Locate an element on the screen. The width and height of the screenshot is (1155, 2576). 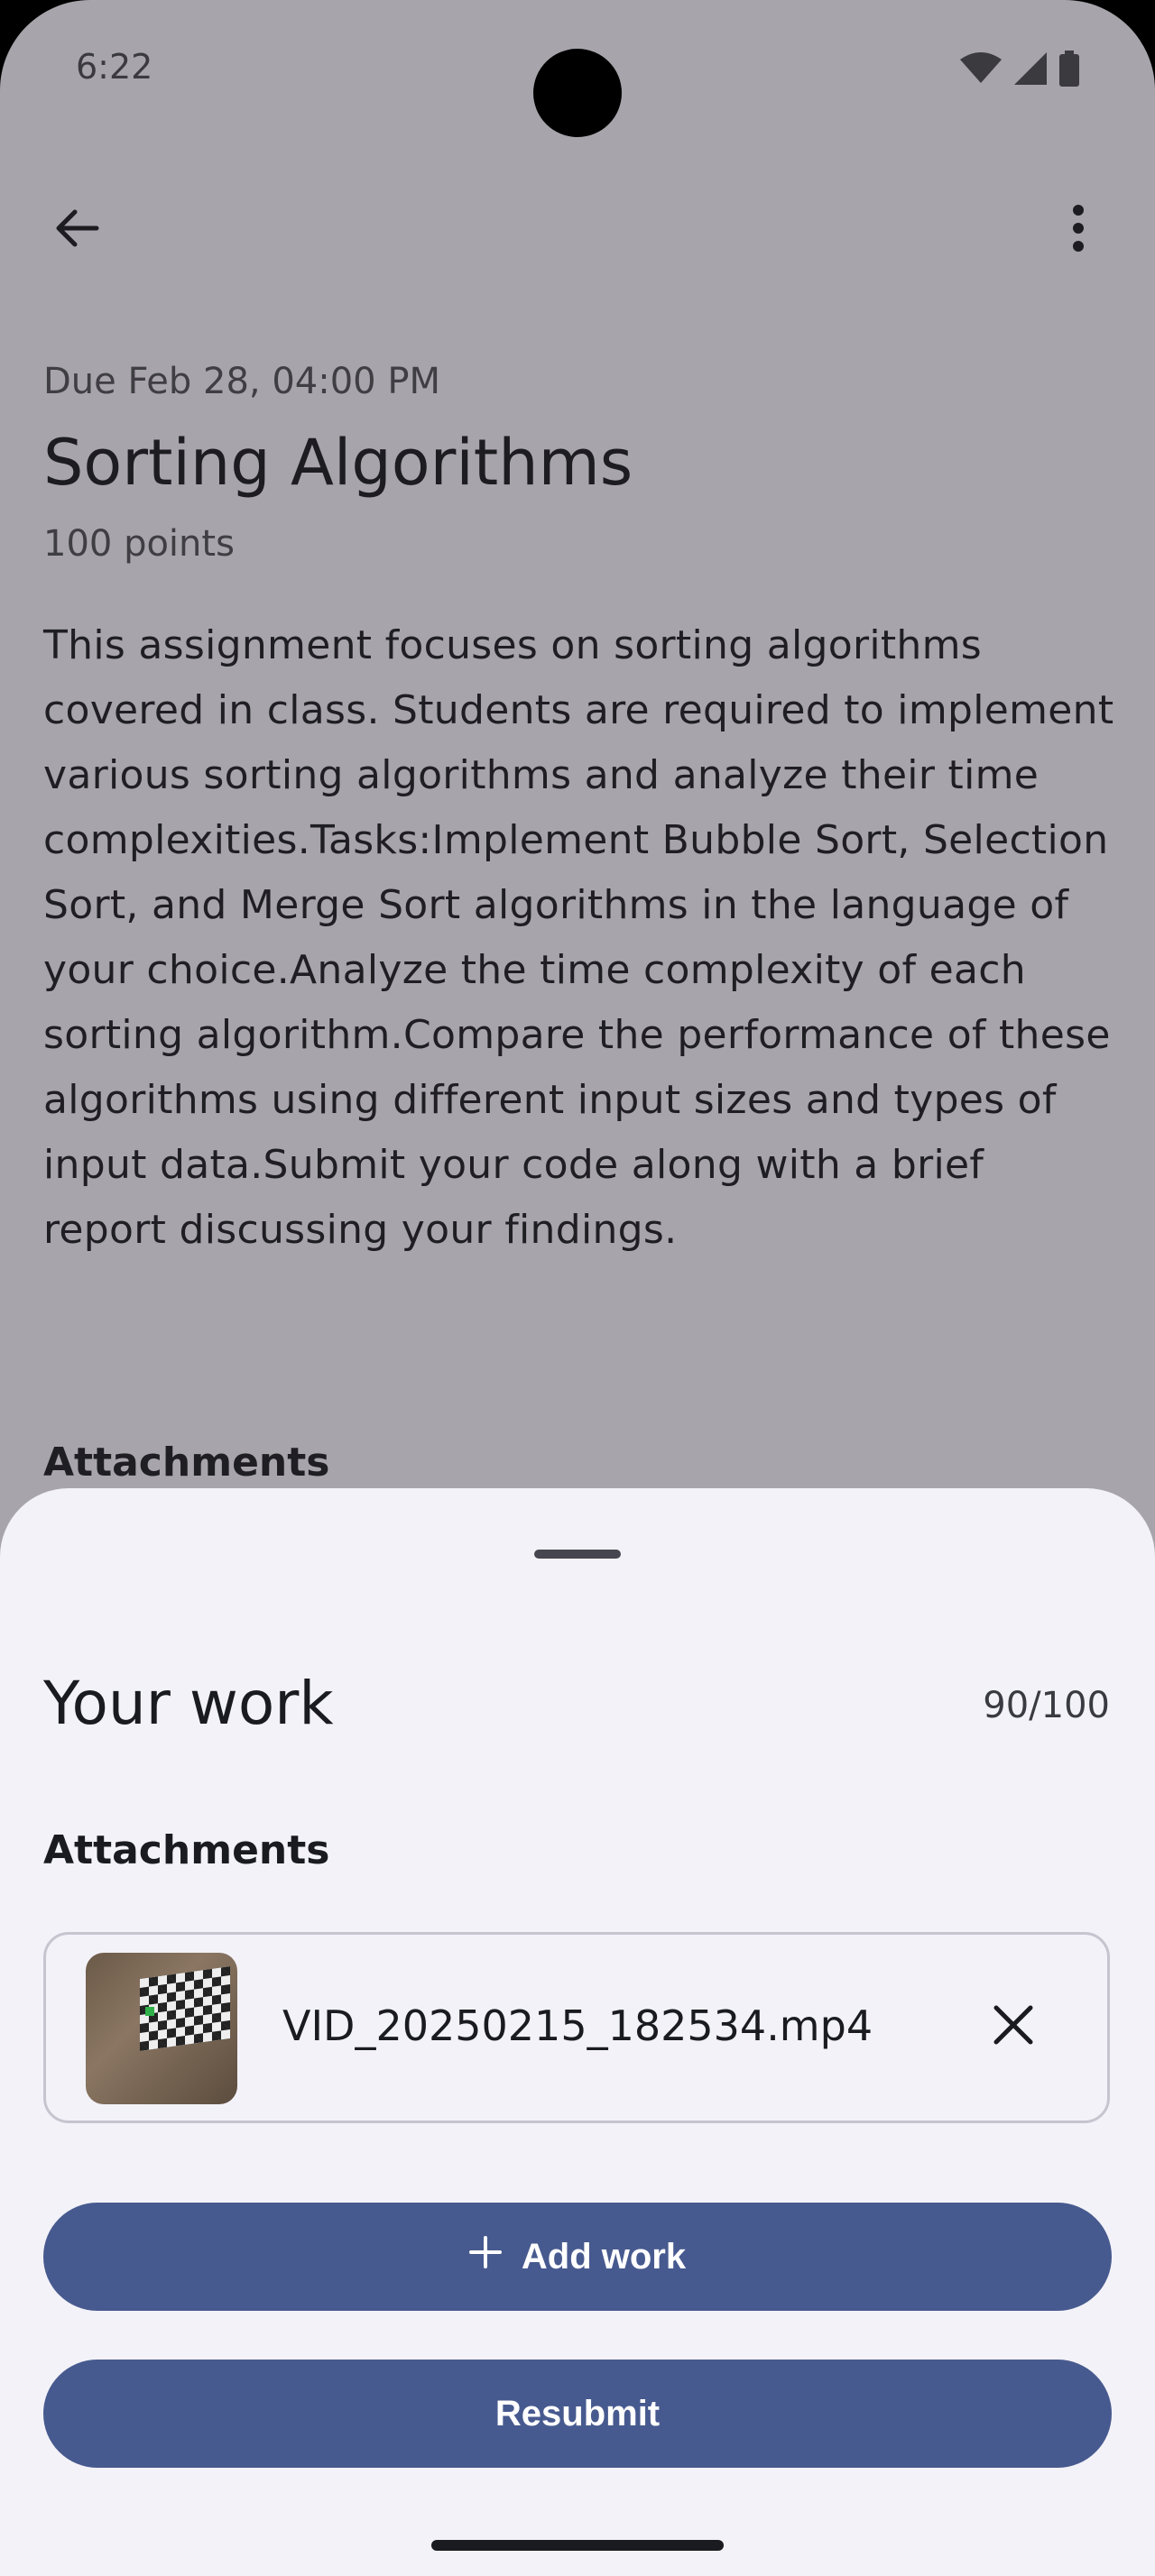
plus-icon is located at coordinates (485, 2256).